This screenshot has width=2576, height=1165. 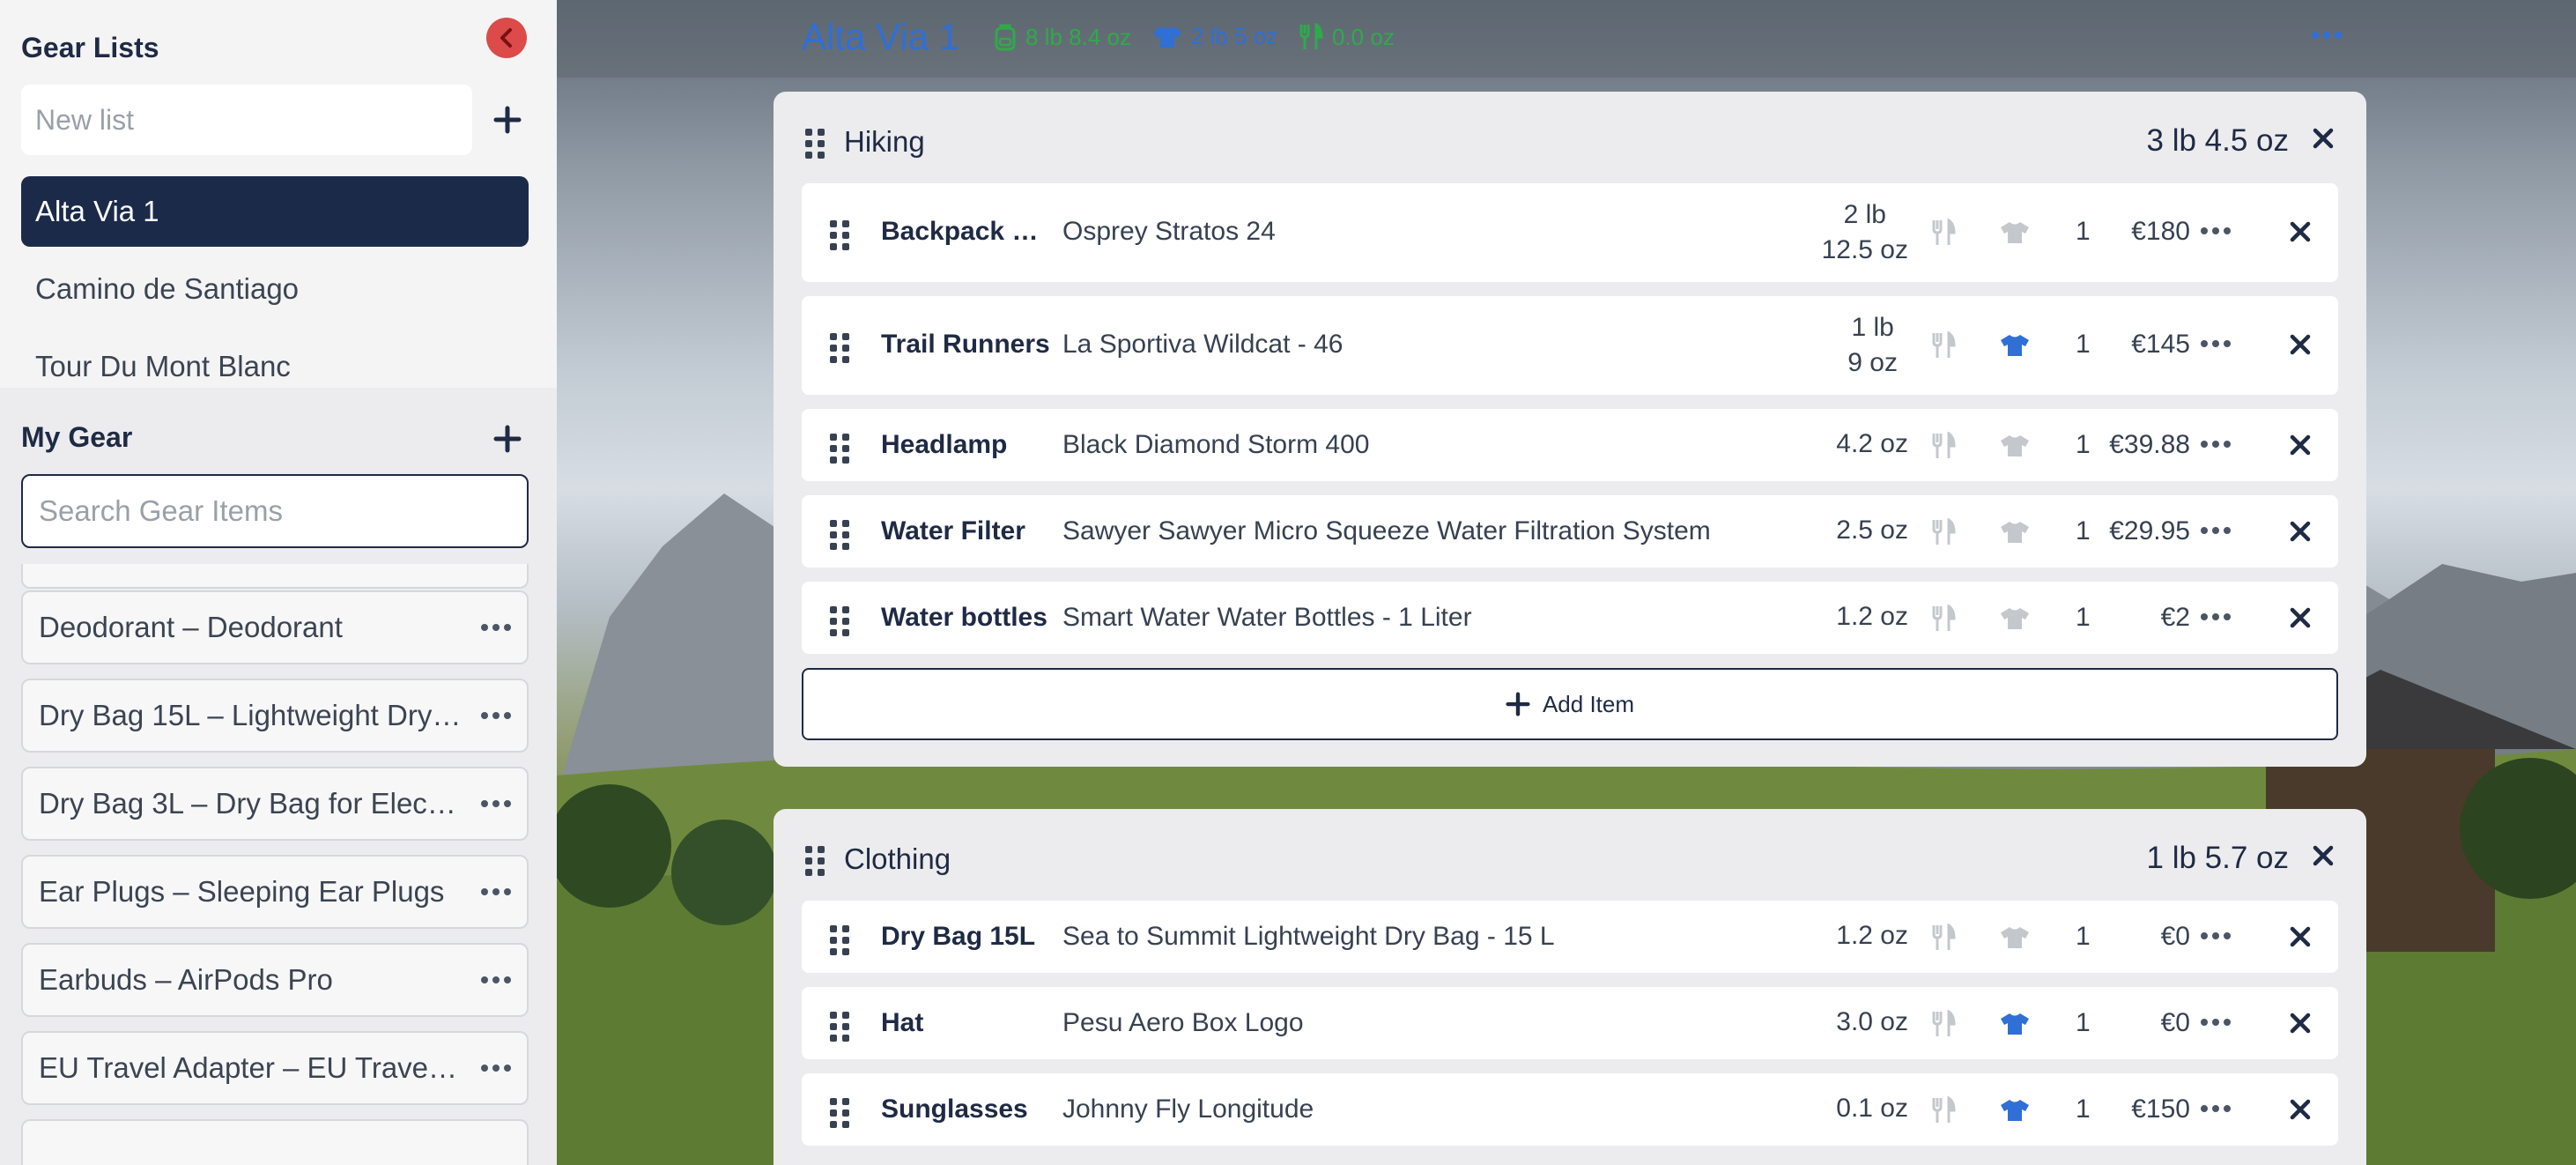 I want to click on gear-item: Dry Bag 3L – Dry Bag for Electronics, so click(x=275, y=804).